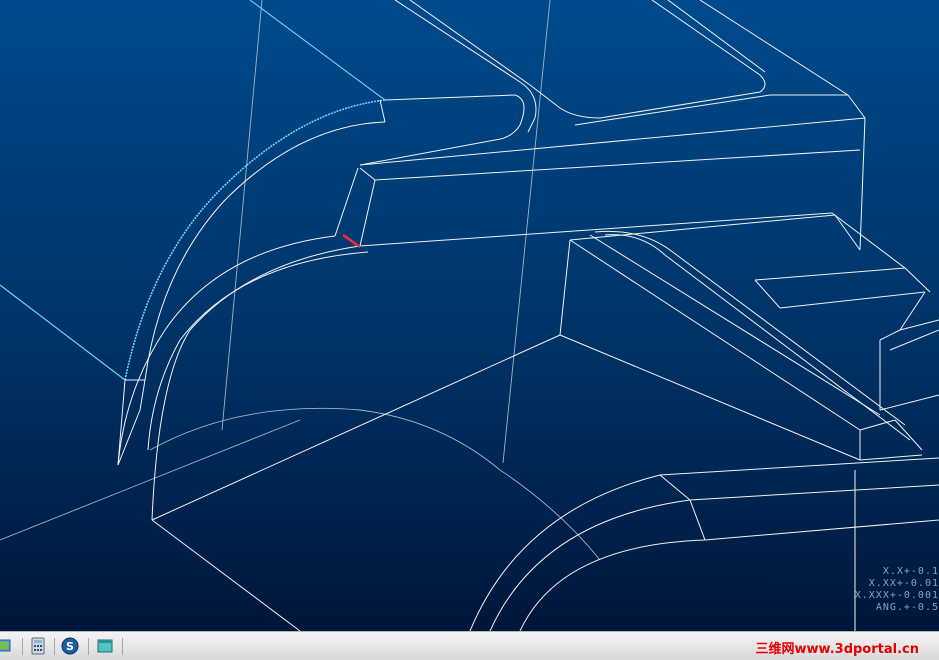 This screenshot has height=660, width=939. I want to click on tolerance-line: X.XX+-0.01, so click(903, 583).